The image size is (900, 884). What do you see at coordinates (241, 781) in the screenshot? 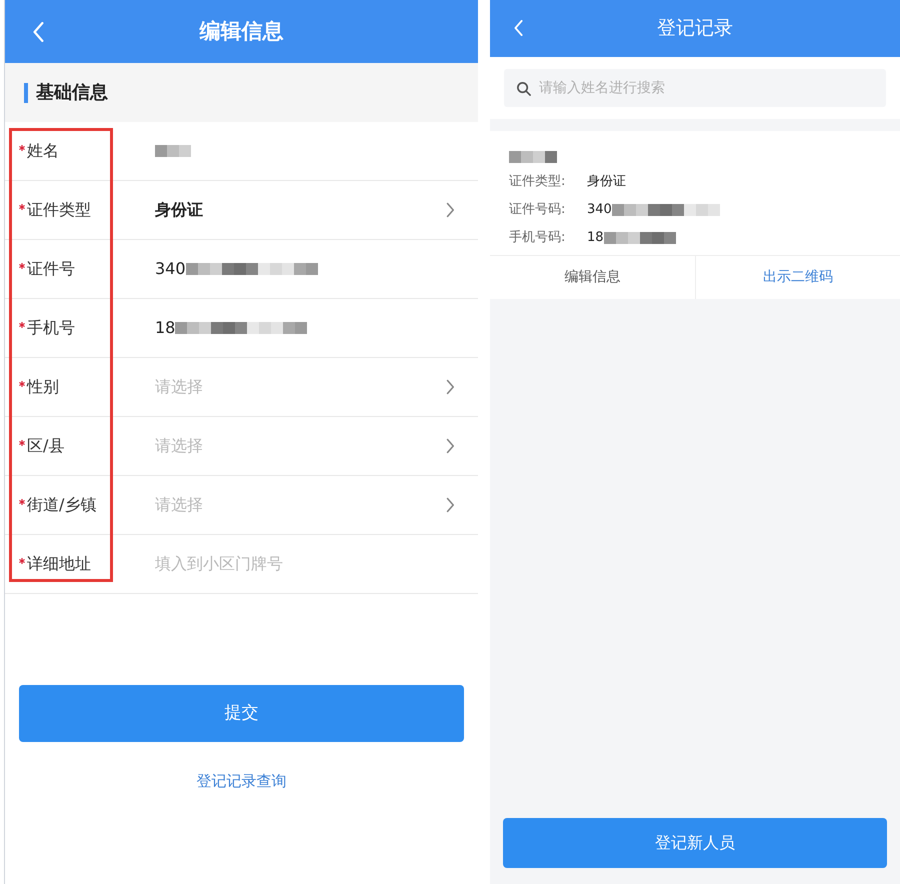
I see `records-link: 登记记录查询` at bounding box center [241, 781].